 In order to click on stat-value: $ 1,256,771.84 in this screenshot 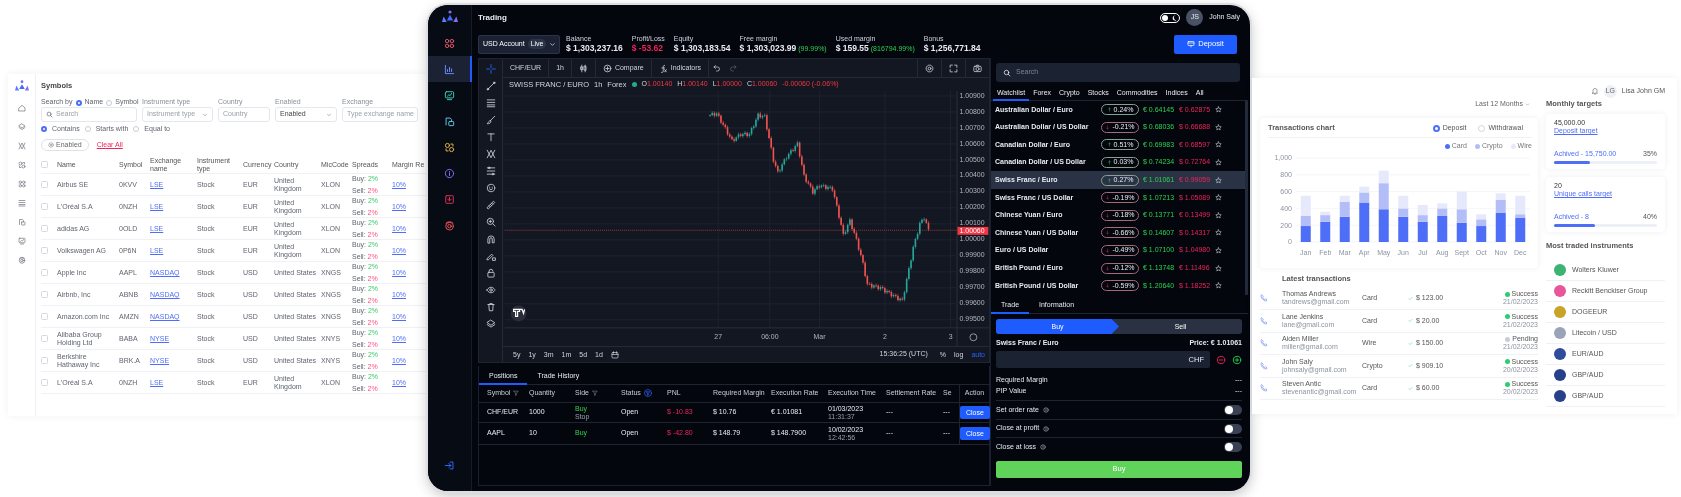, I will do `click(952, 48)`.